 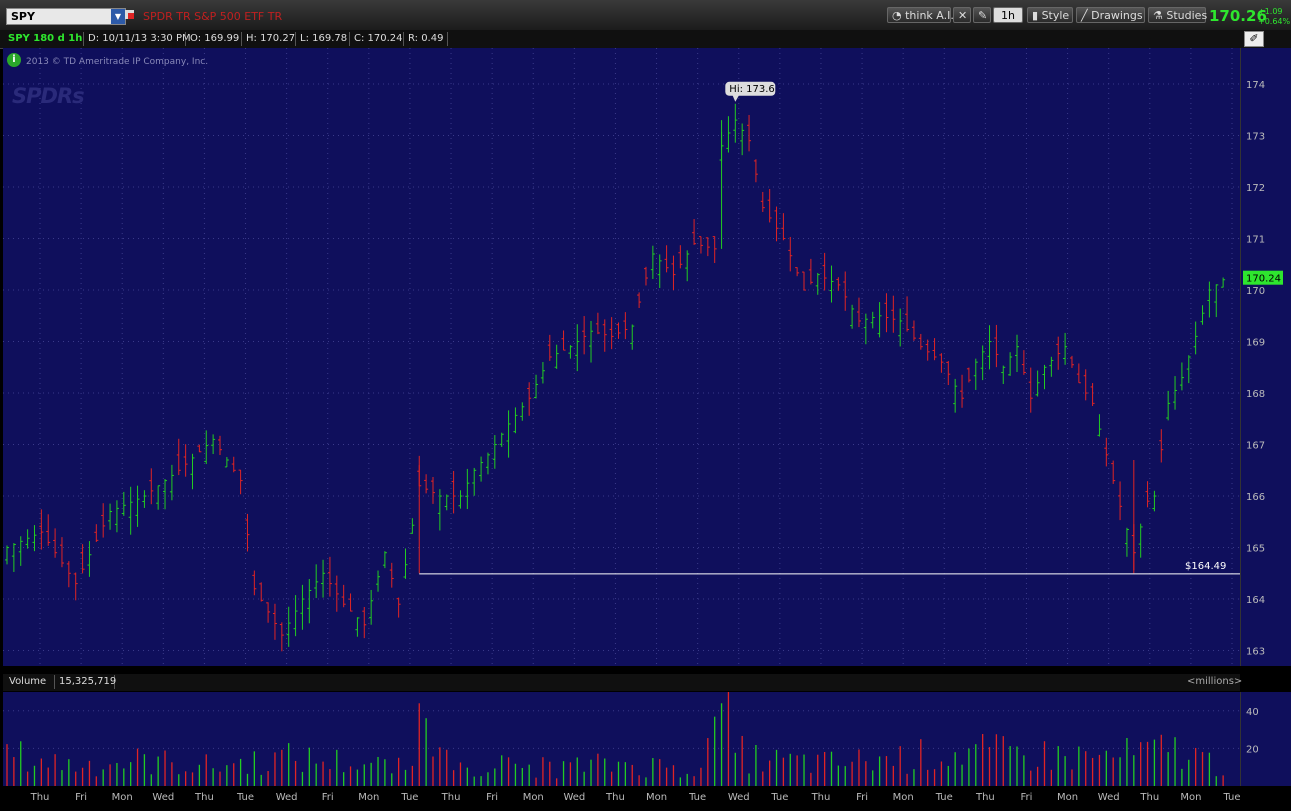 I want to click on drawing-tool-button: ✐, so click(x=1254, y=39).